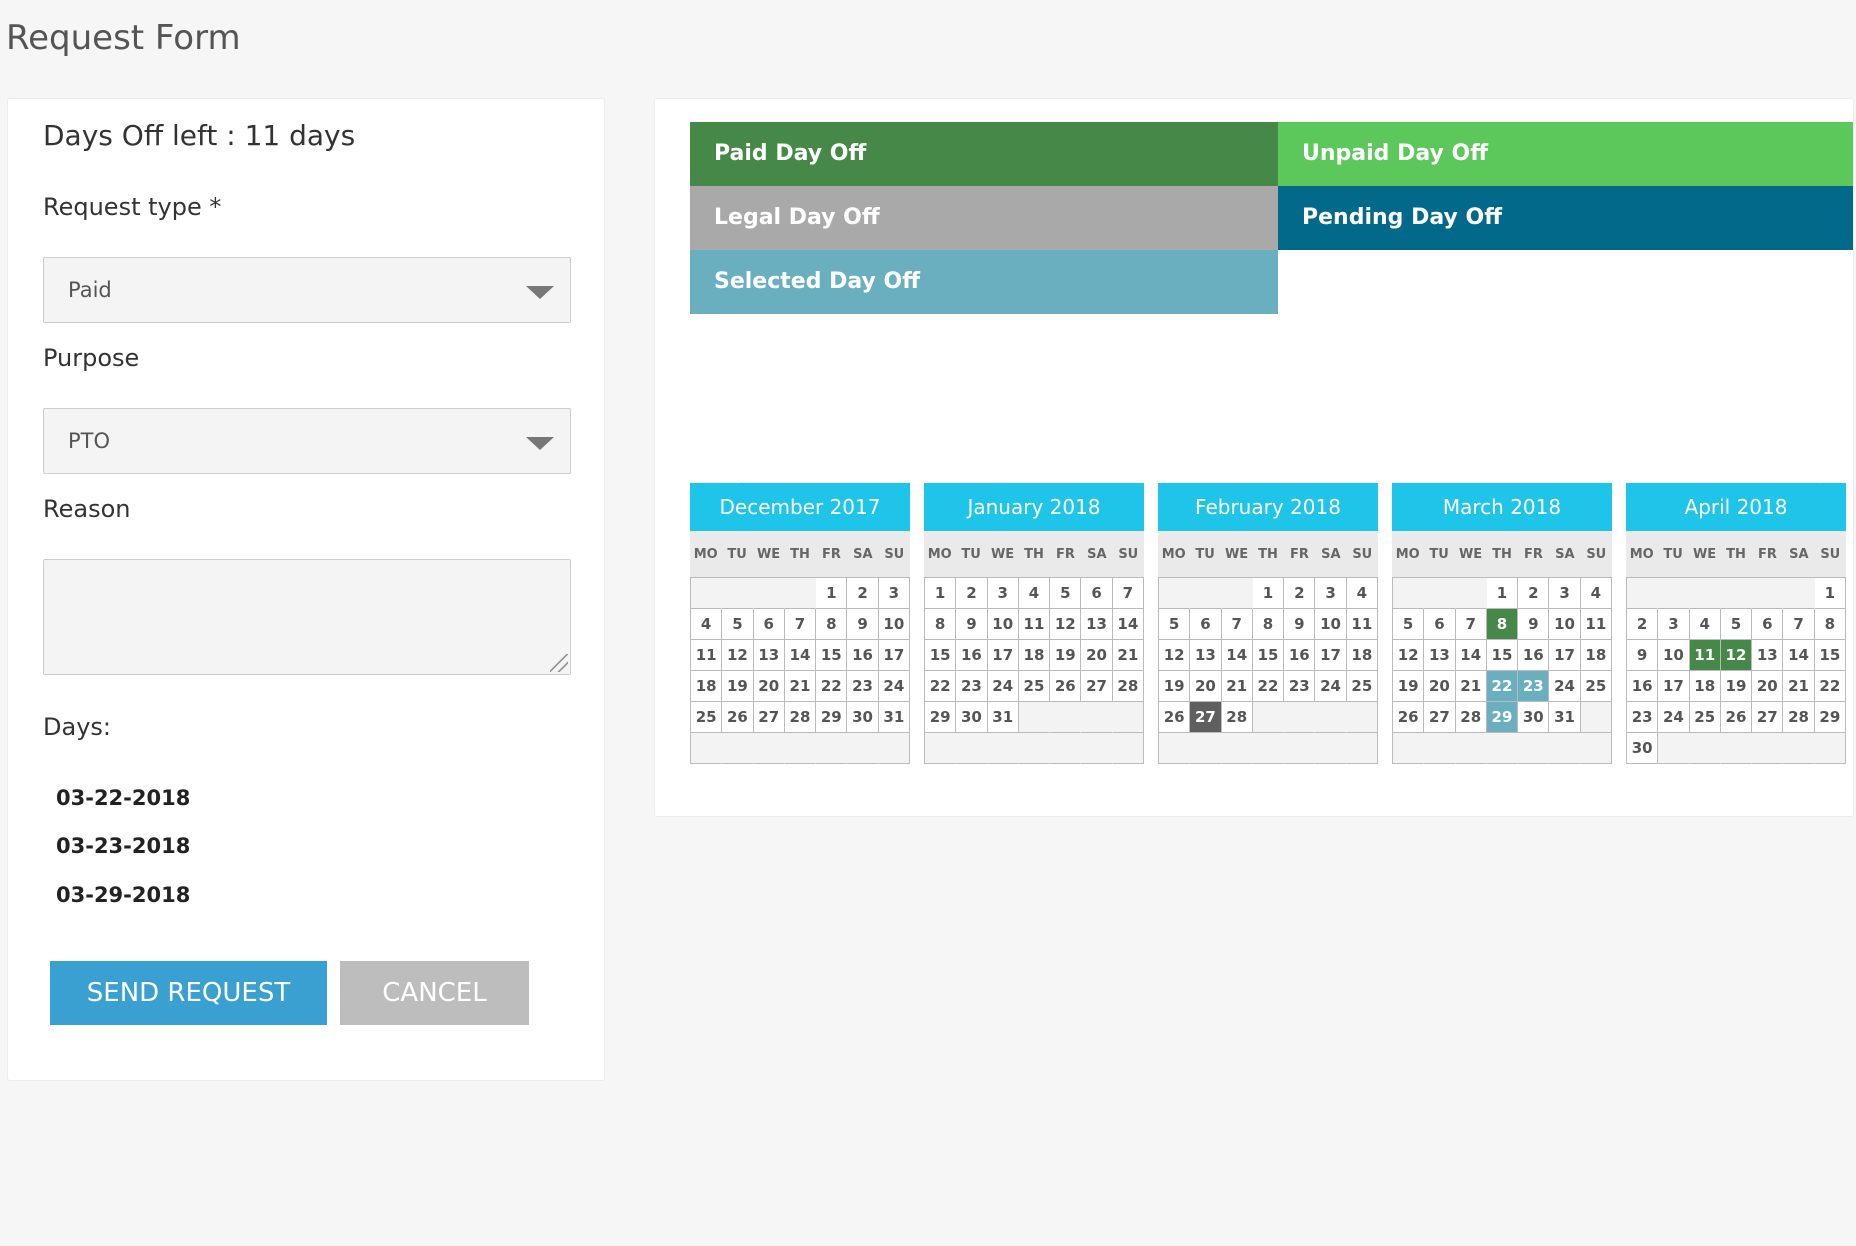  I want to click on day-cell: 15, so click(1502, 655).